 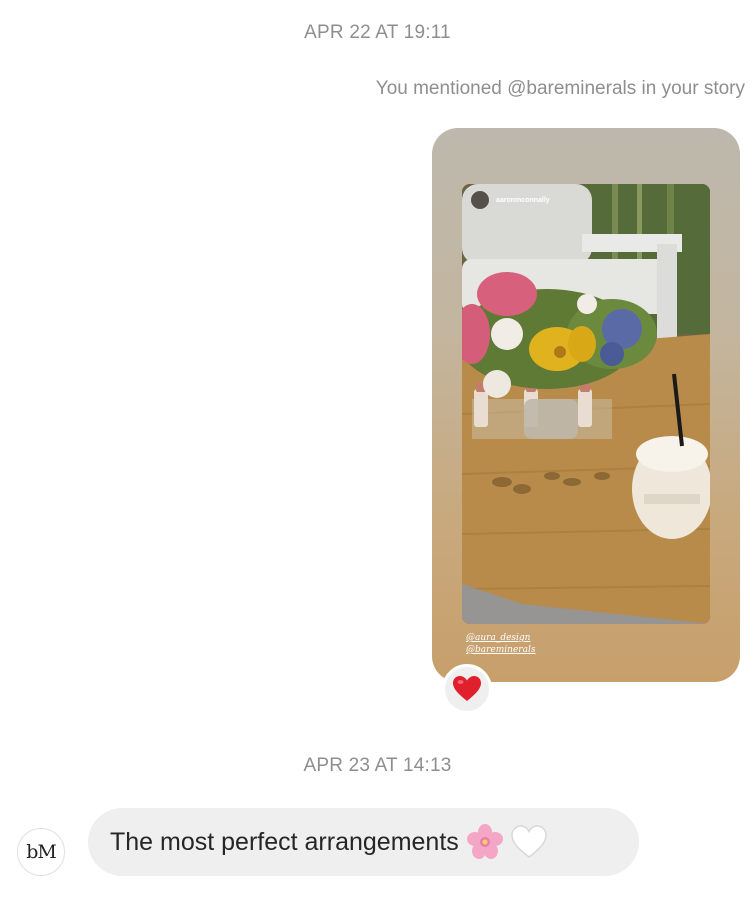 What do you see at coordinates (377, 32) in the screenshot?
I see `timestamp-apr-22: APR 22 AT 19:11` at bounding box center [377, 32].